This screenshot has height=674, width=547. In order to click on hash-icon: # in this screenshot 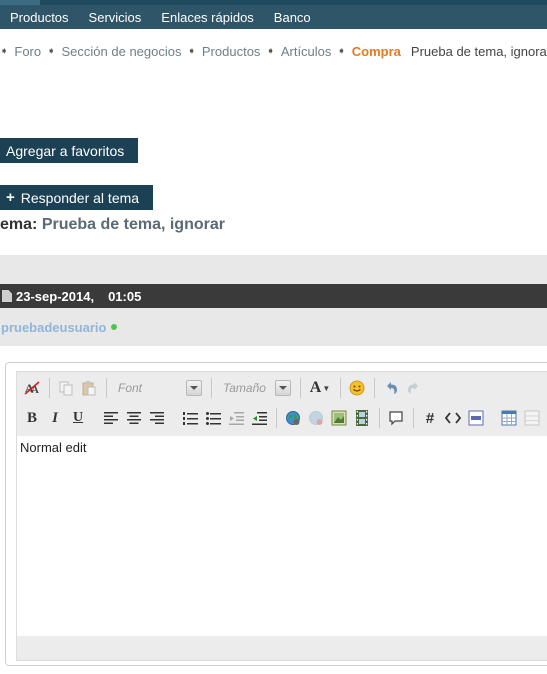, I will do `click(430, 418)`.